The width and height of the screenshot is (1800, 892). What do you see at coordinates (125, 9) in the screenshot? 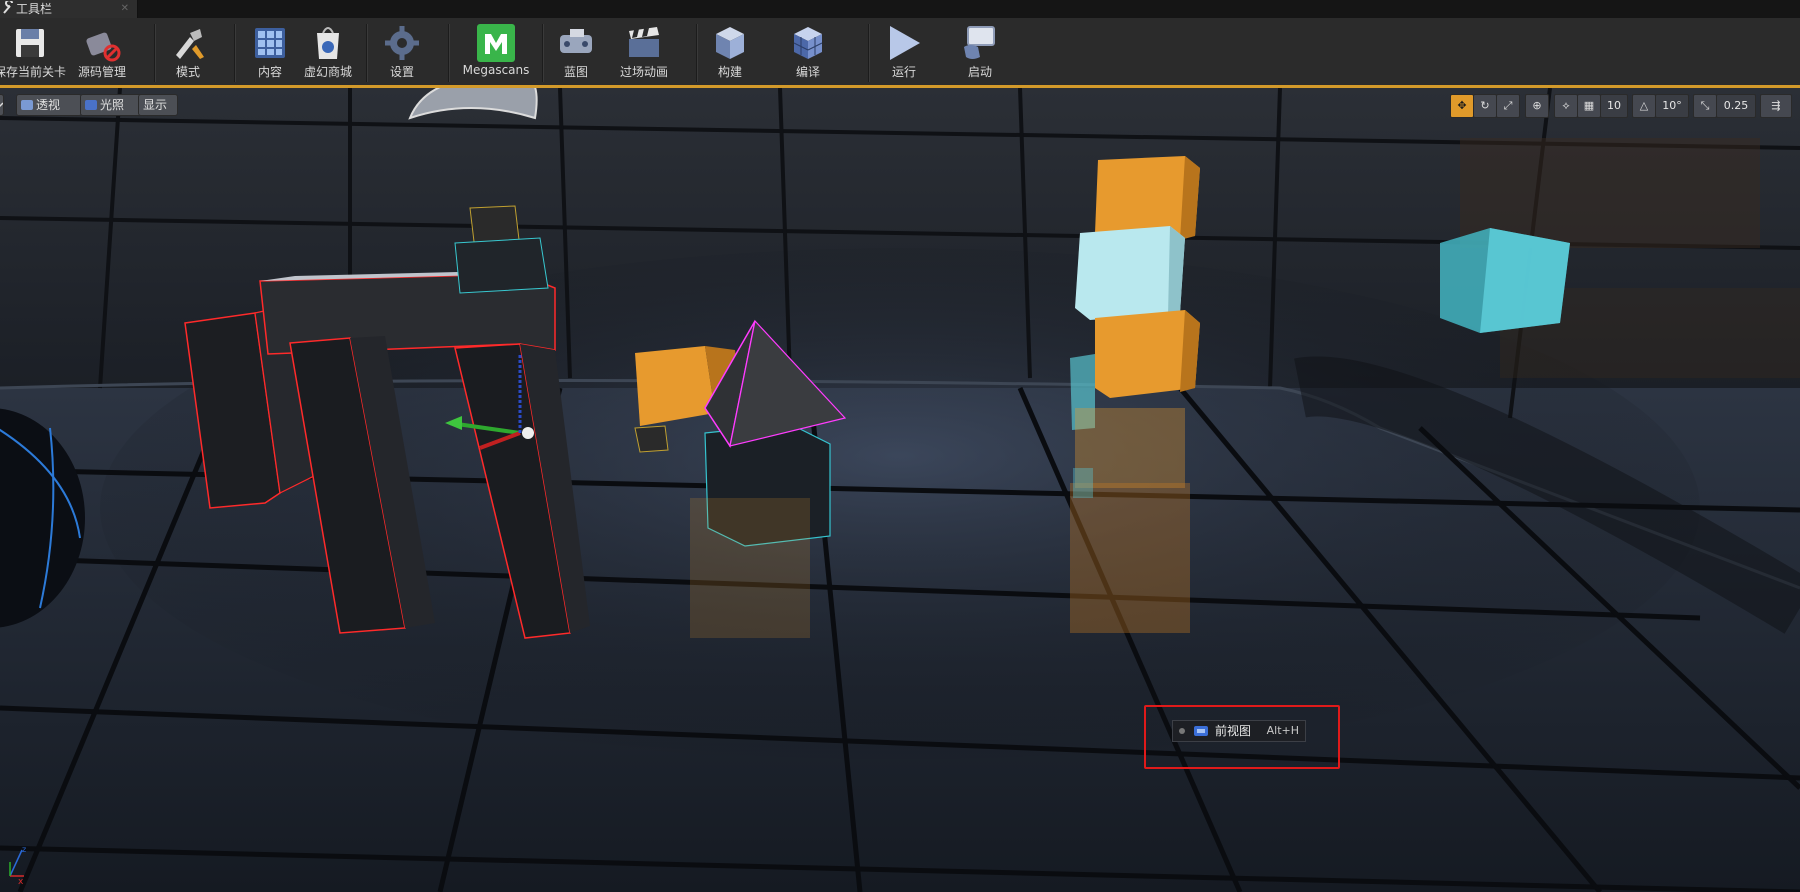
I see `tab-close-icon: ✕` at bounding box center [125, 9].